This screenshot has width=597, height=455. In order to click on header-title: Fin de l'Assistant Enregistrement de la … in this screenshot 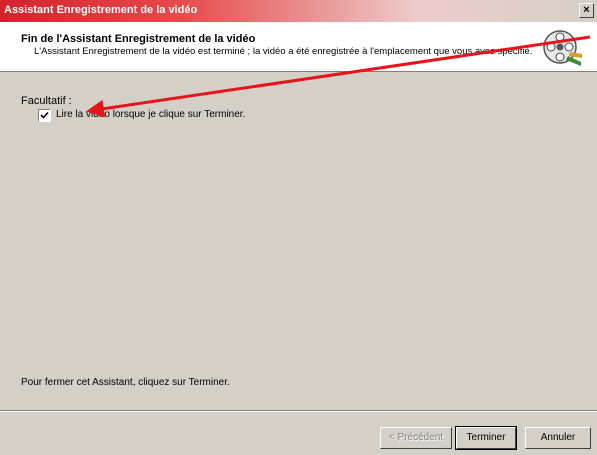, I will do `click(138, 39)`.